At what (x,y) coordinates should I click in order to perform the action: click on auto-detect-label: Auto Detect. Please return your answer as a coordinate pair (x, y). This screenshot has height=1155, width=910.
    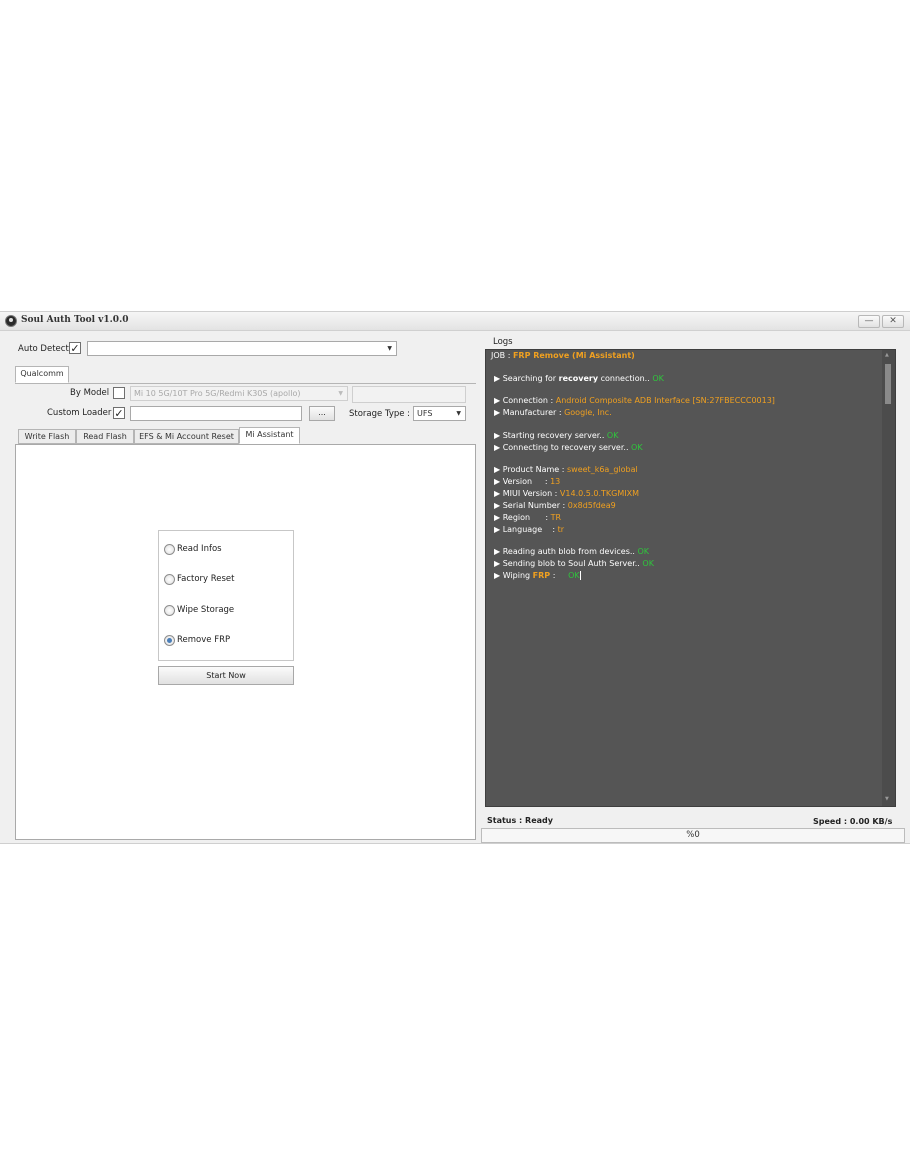
    Looking at the image, I should click on (43, 349).